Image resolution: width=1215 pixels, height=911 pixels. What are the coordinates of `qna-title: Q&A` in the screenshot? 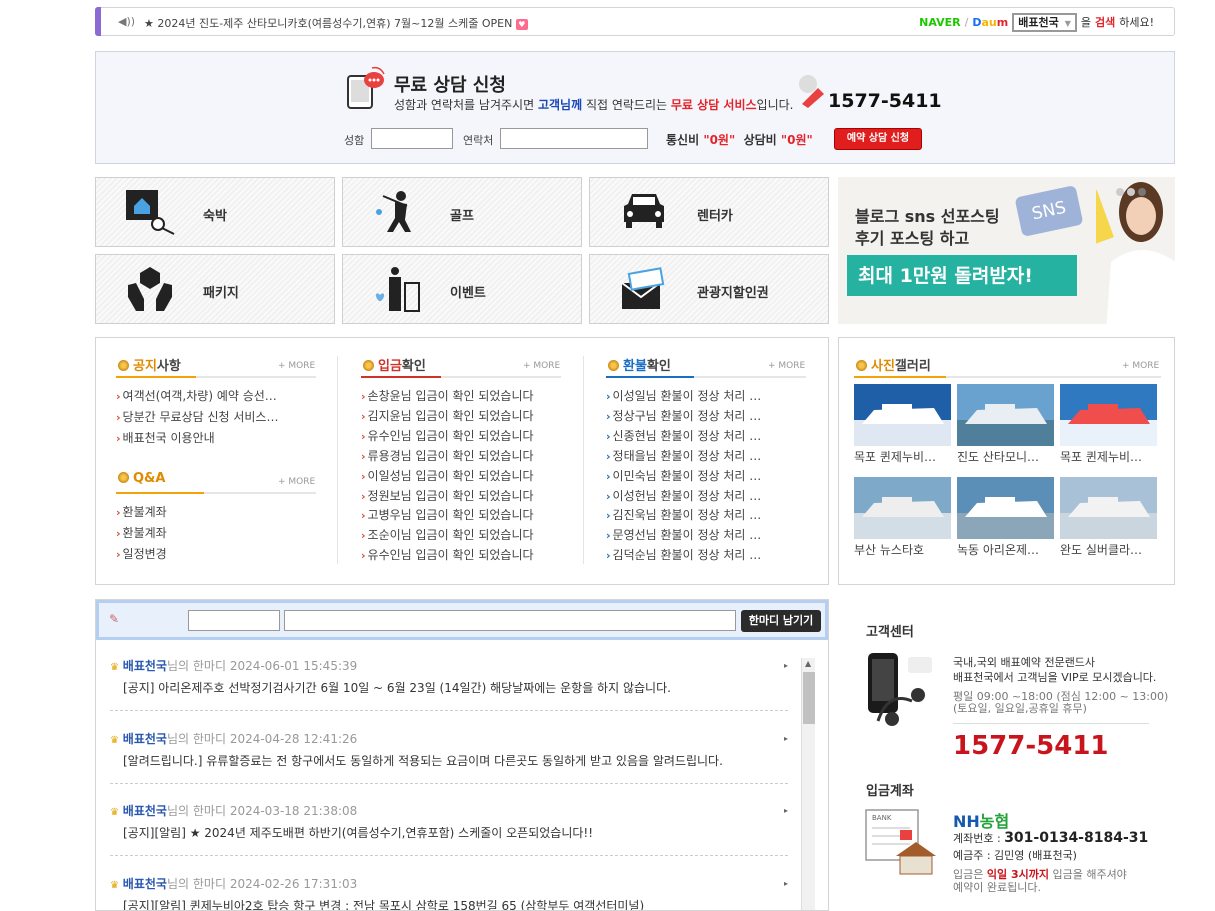 It's located at (141, 478).